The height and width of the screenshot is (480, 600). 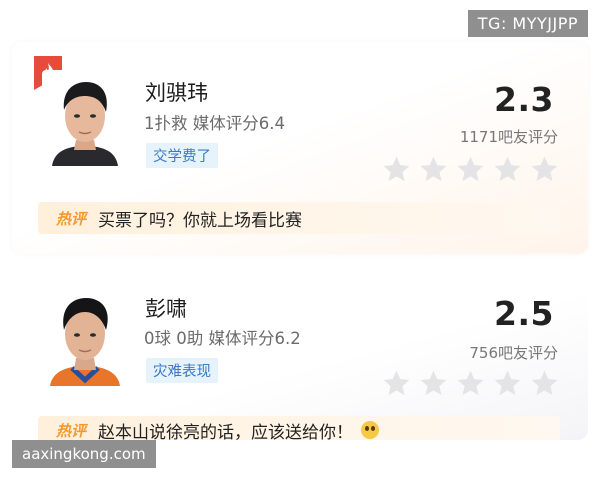 I want to click on watermark-top: TG: MYYJJPP, so click(x=527, y=23).